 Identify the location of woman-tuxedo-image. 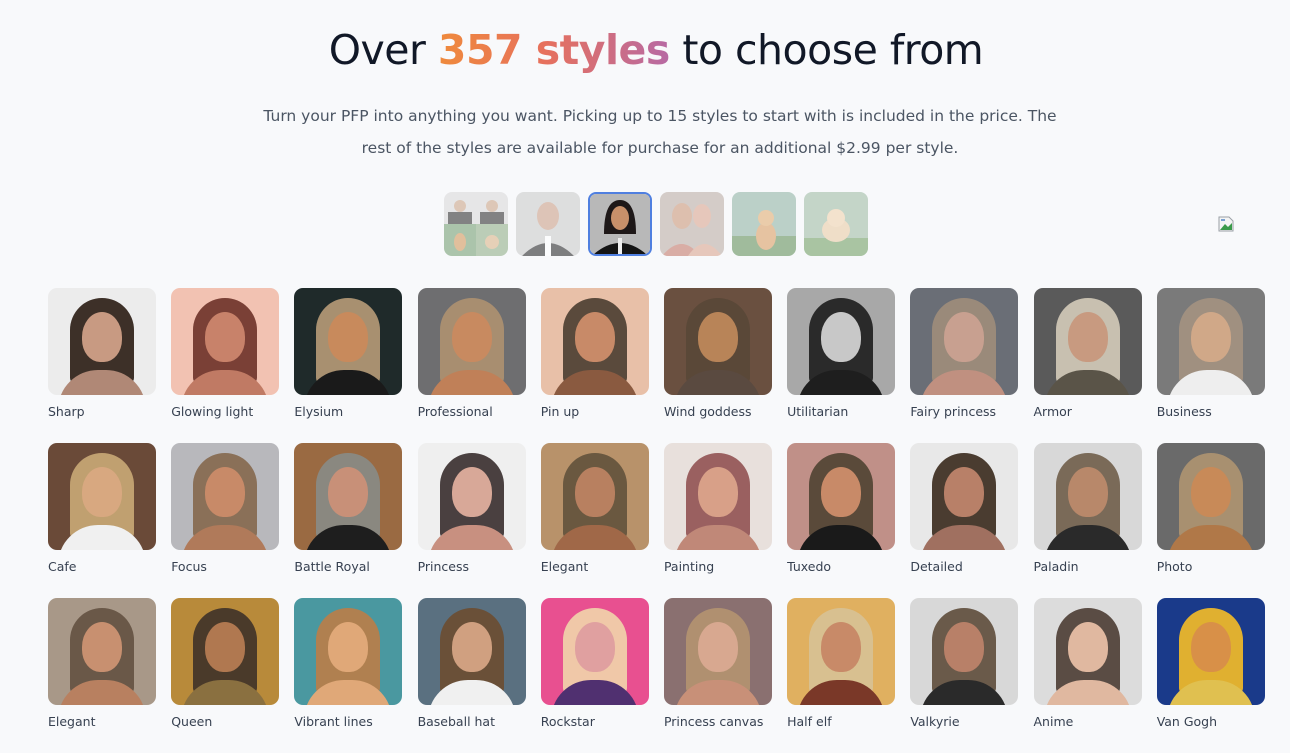
(620, 224).